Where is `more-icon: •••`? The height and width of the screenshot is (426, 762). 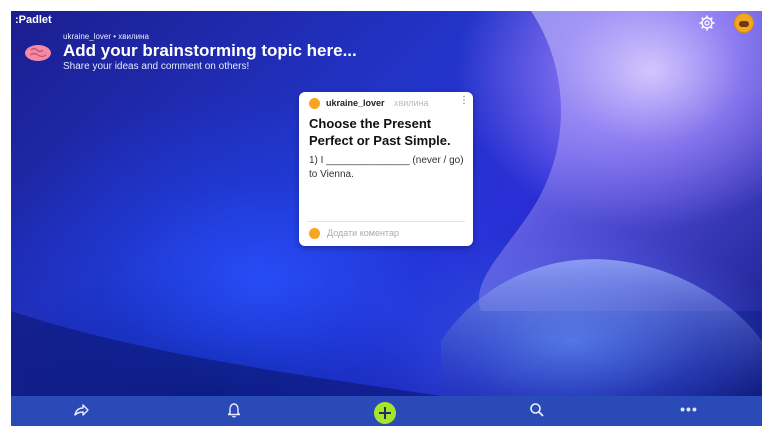
more-icon: ••• is located at coordinates (689, 411).